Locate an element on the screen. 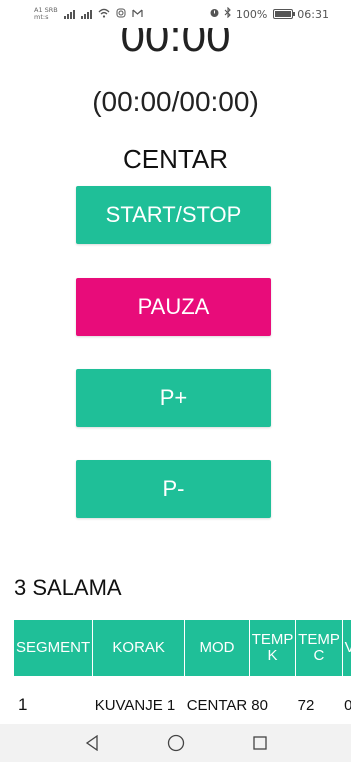  home-icon is located at coordinates (176, 743).